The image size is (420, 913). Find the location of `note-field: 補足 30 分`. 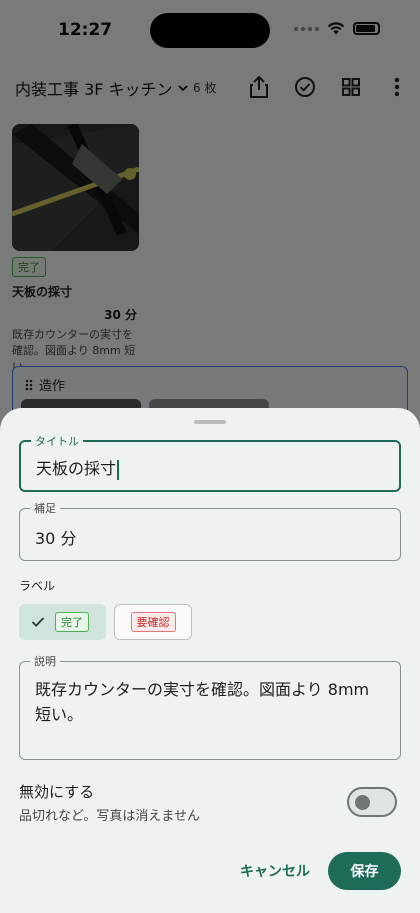

note-field: 補足 30 分 is located at coordinates (210, 530).